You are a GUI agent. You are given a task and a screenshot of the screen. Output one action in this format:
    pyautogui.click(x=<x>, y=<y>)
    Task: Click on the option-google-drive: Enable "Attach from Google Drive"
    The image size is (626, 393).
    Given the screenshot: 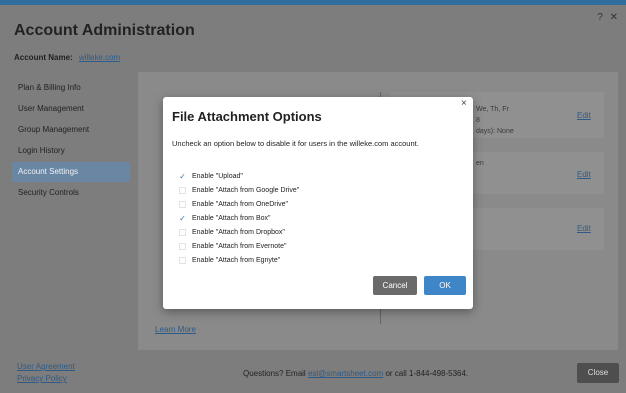 What is the action you would take?
    pyautogui.click(x=239, y=190)
    